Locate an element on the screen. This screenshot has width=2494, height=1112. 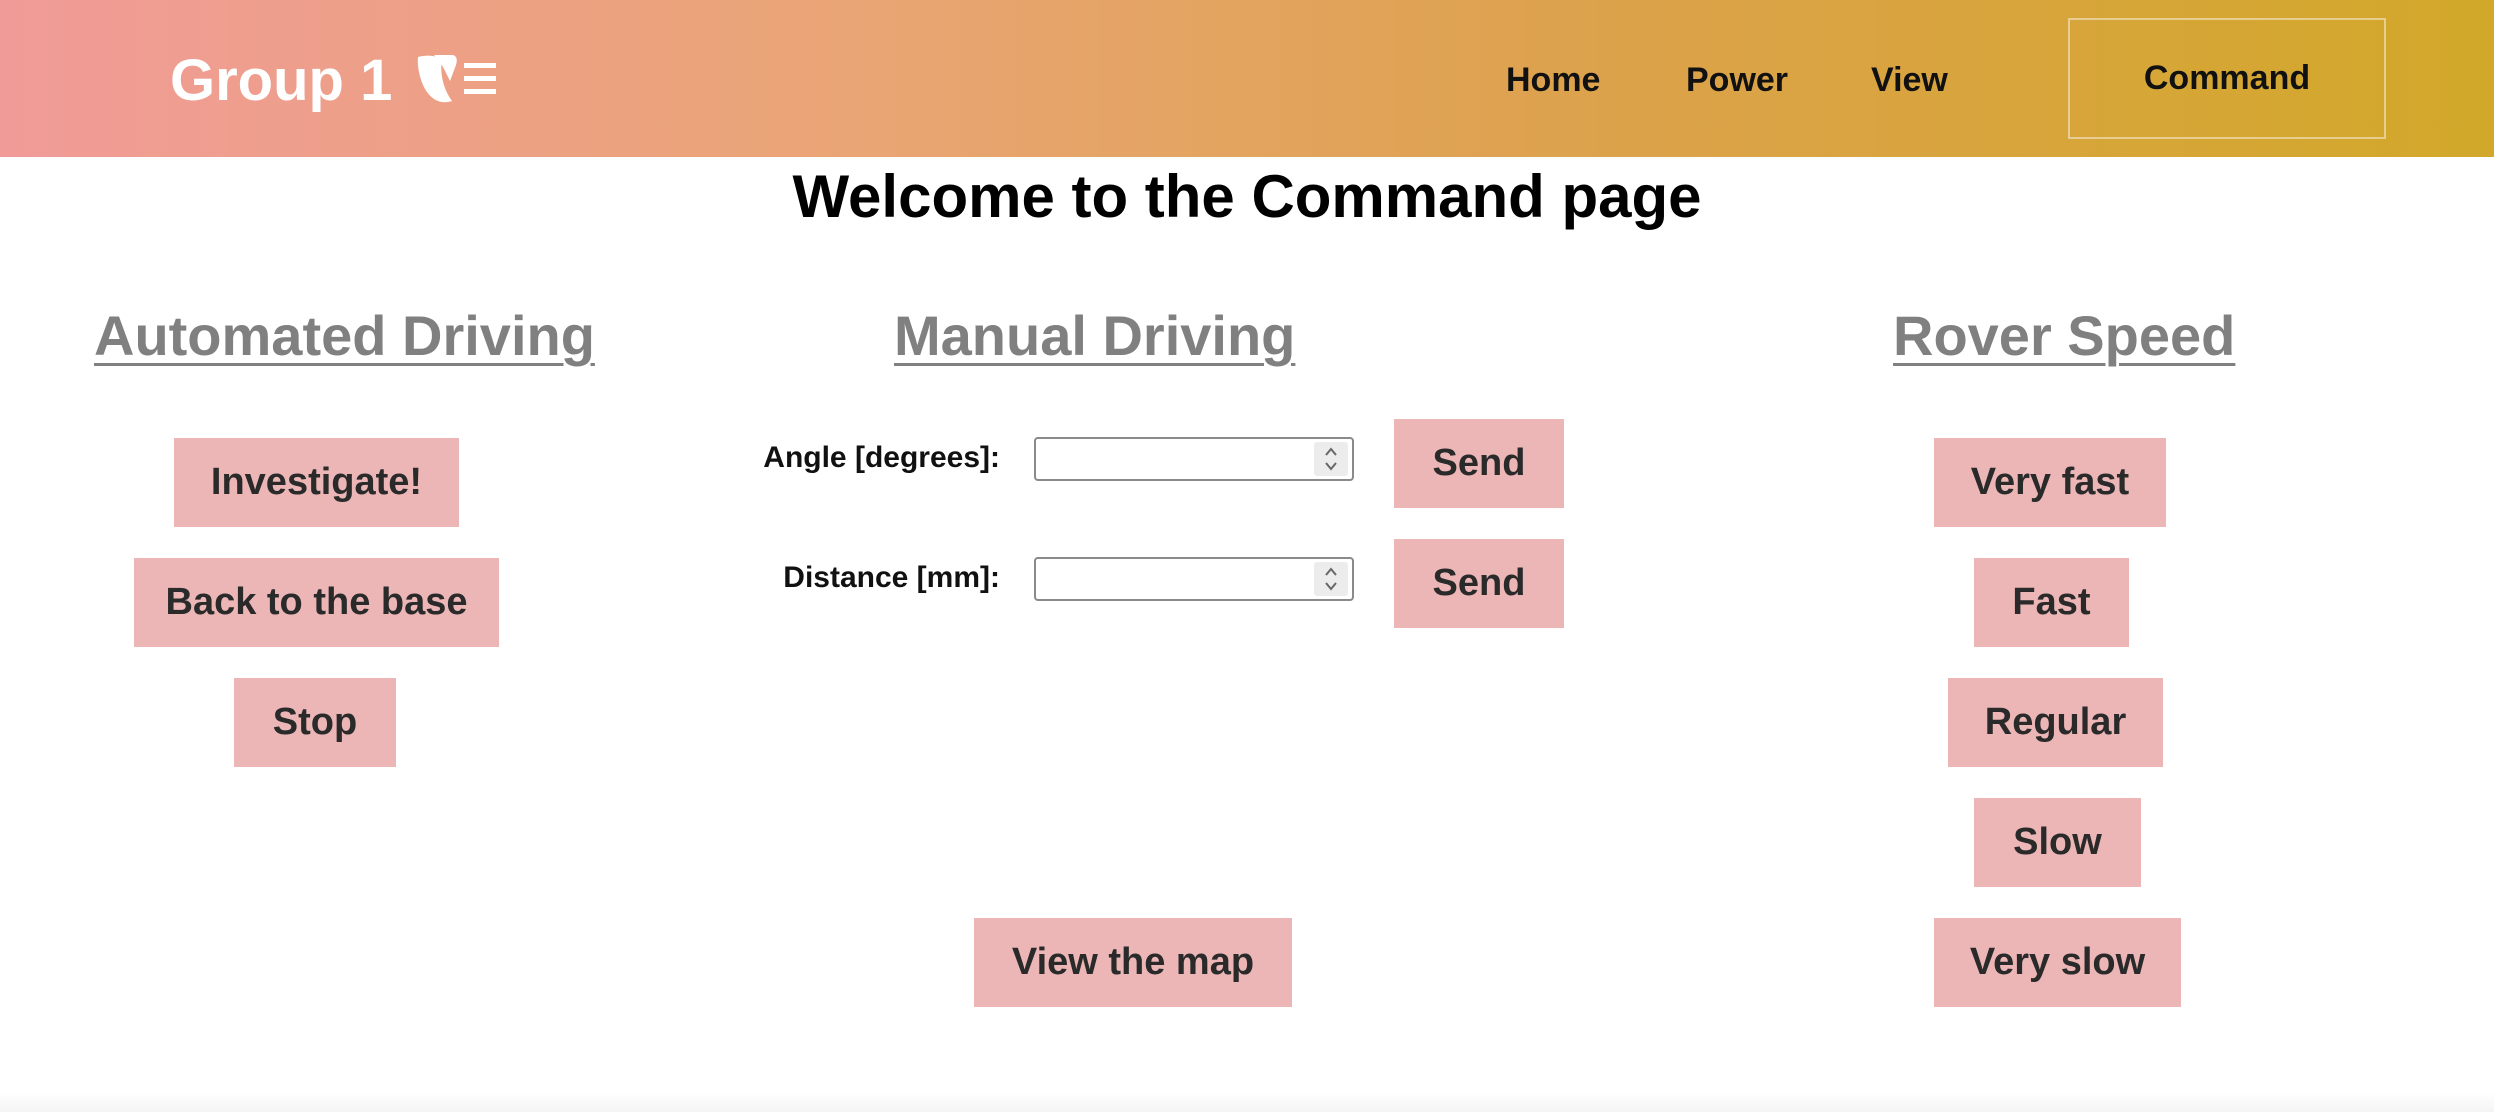
nav-power: Power is located at coordinates (1737, 80).